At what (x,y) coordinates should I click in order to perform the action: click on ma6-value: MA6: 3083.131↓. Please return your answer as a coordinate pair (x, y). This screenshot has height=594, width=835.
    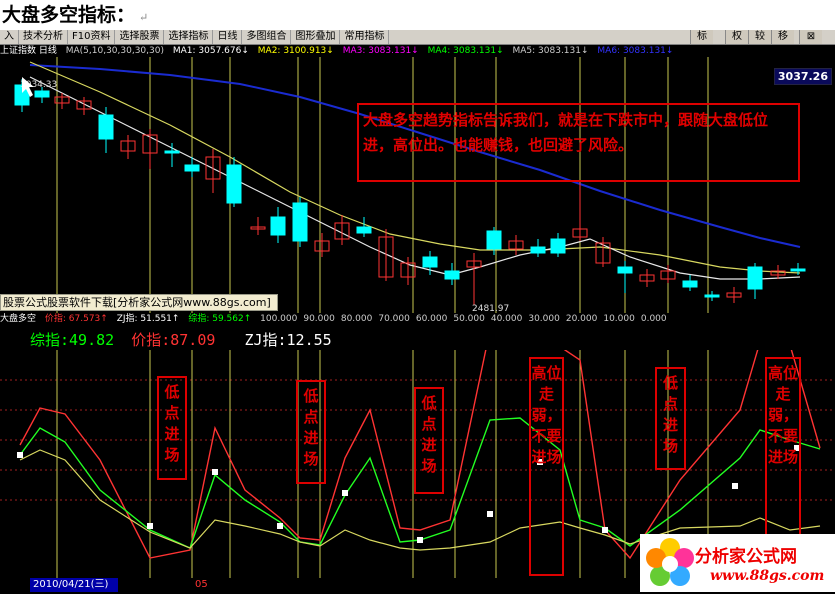
    Looking at the image, I should click on (635, 51).